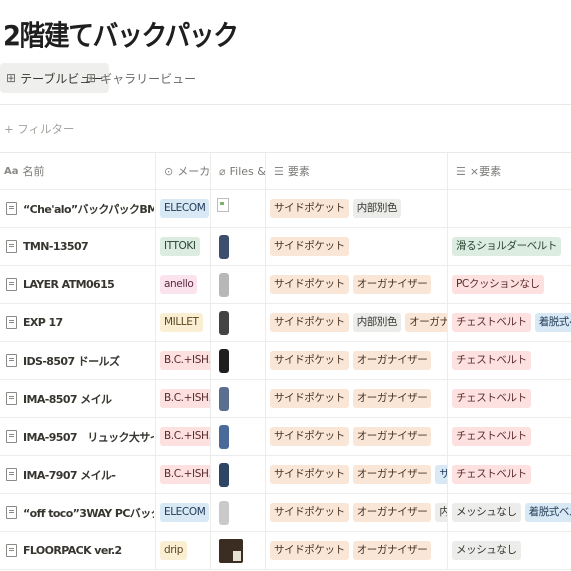  Describe the element at coordinates (231, 550) in the screenshot. I see `product-thumbnail` at that location.